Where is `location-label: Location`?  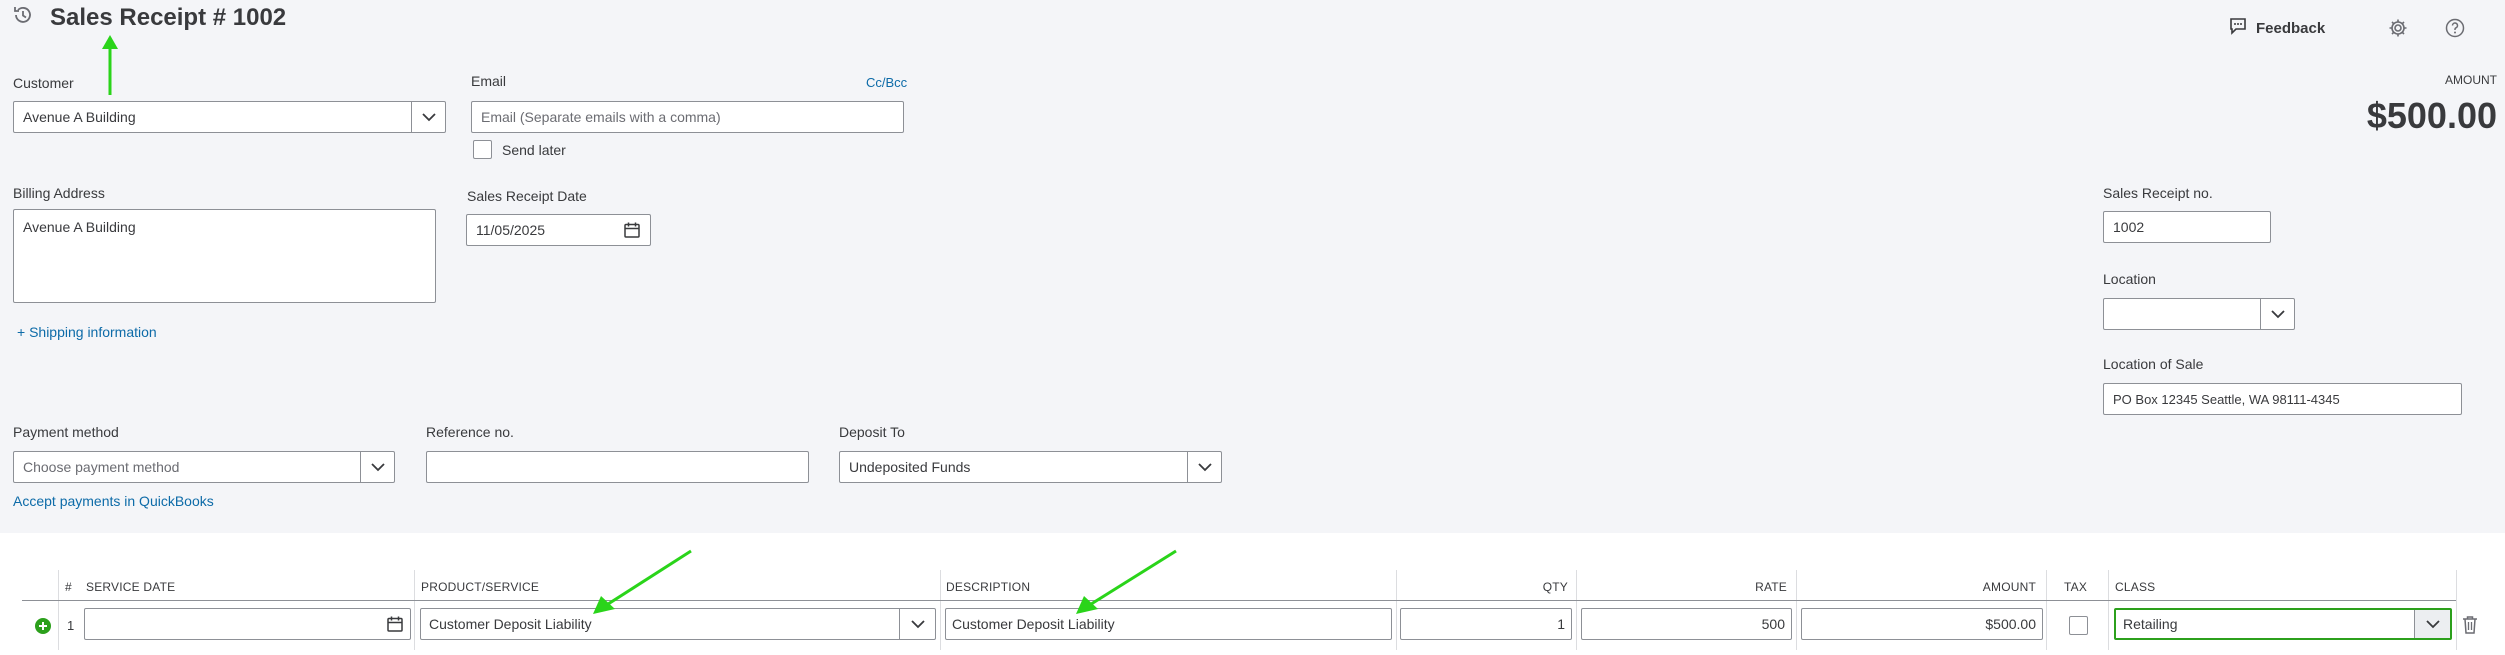 location-label: Location is located at coordinates (2129, 279).